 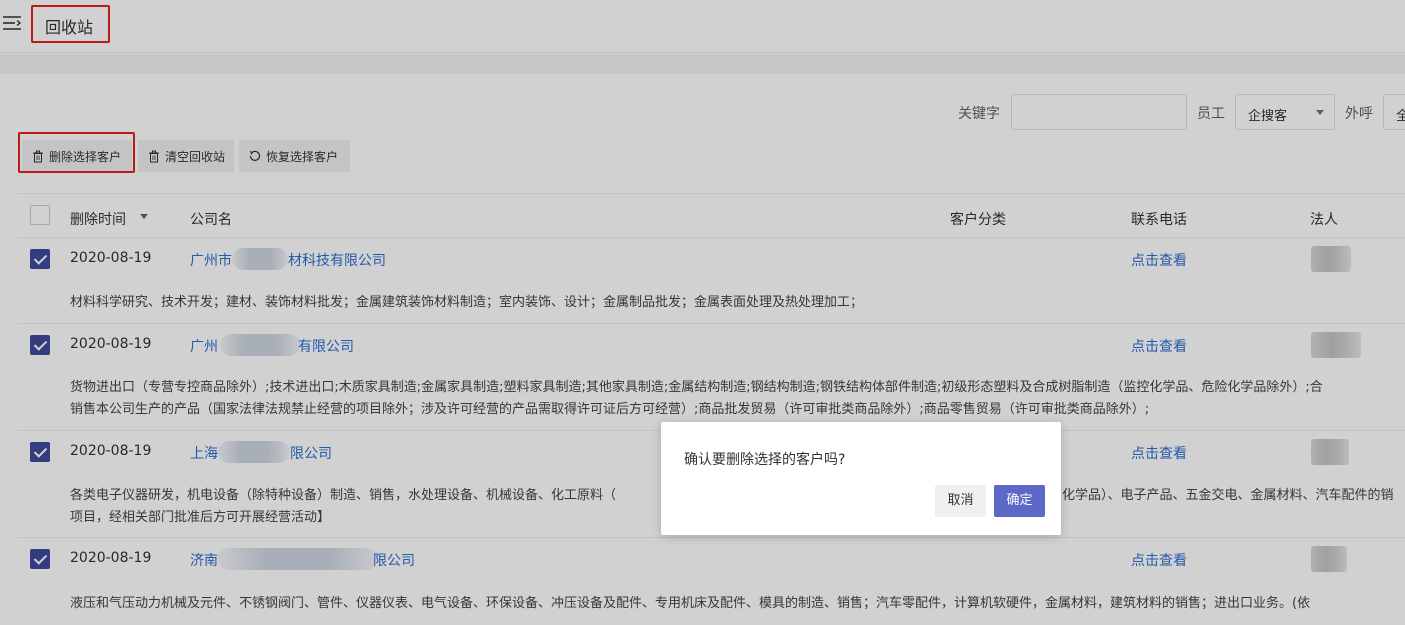 I want to click on confirm-button: 确定, so click(x=1019, y=501).